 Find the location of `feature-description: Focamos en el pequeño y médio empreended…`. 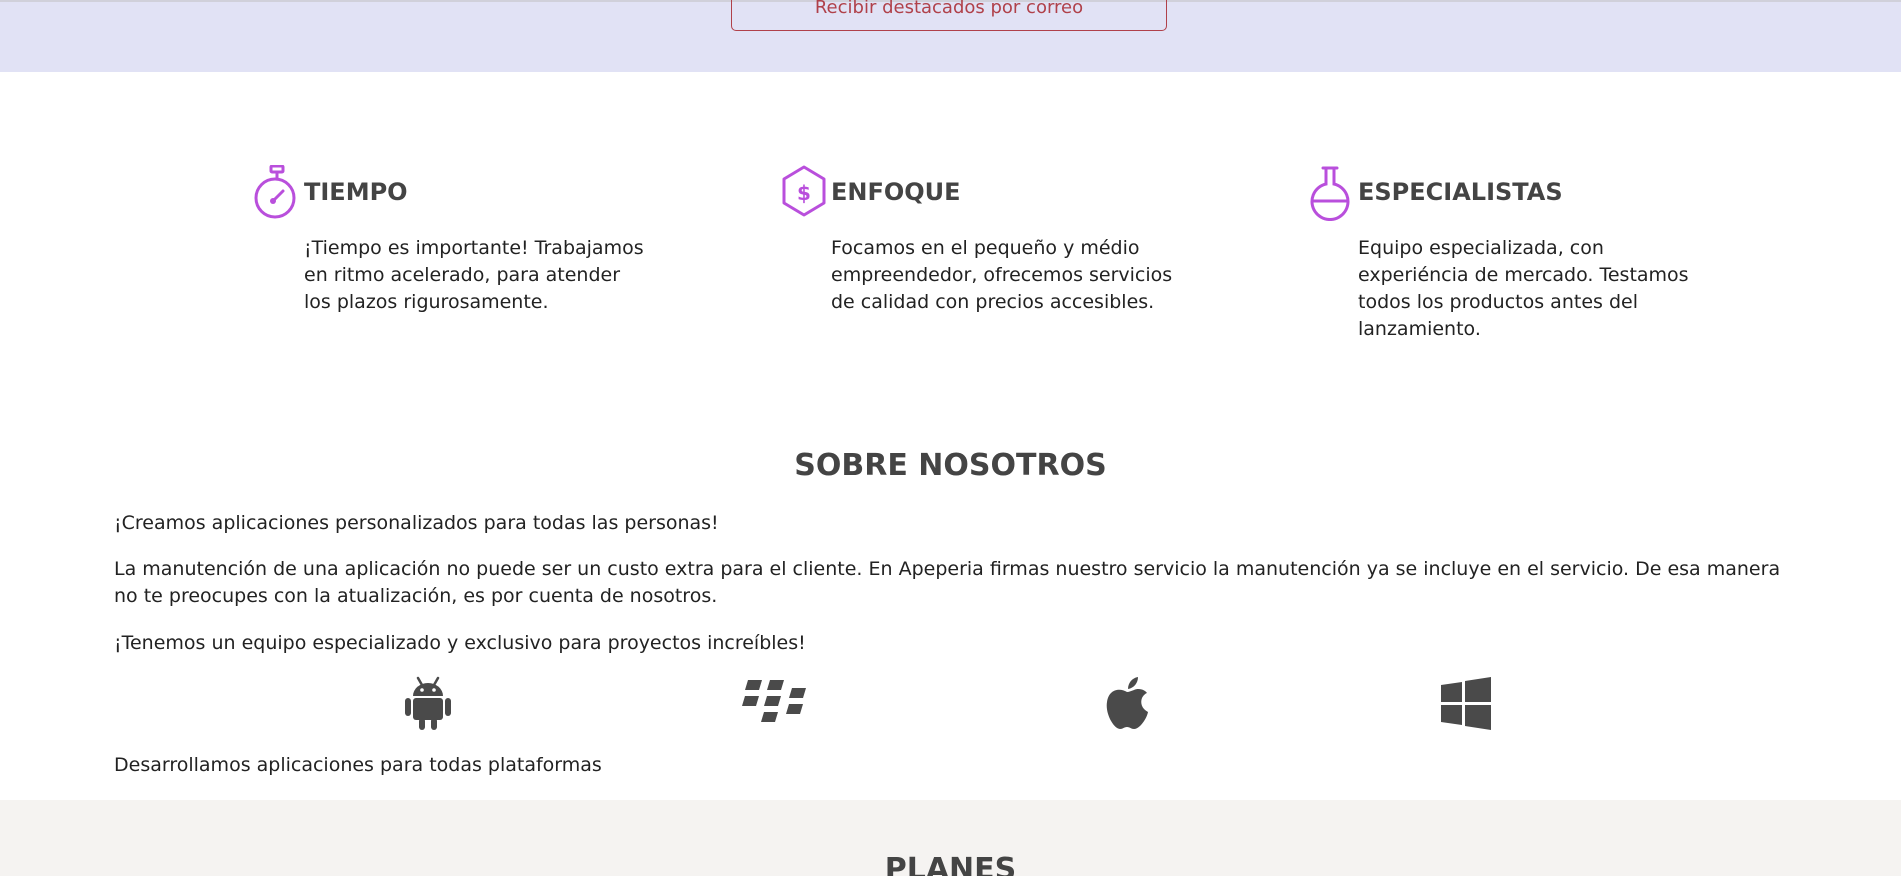

feature-description: Focamos en el pequeño y médio empreended… is located at coordinates (1002, 275).